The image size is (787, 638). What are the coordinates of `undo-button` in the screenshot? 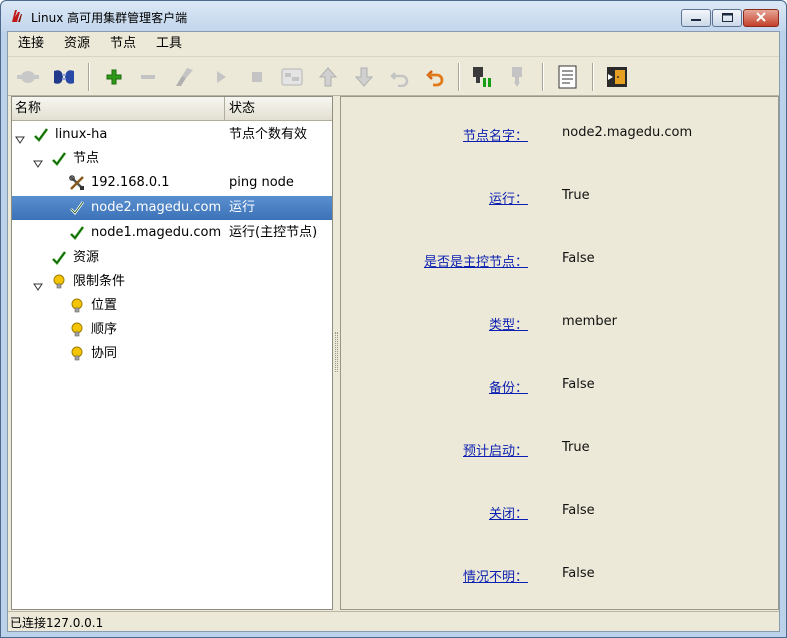 It's located at (400, 77).